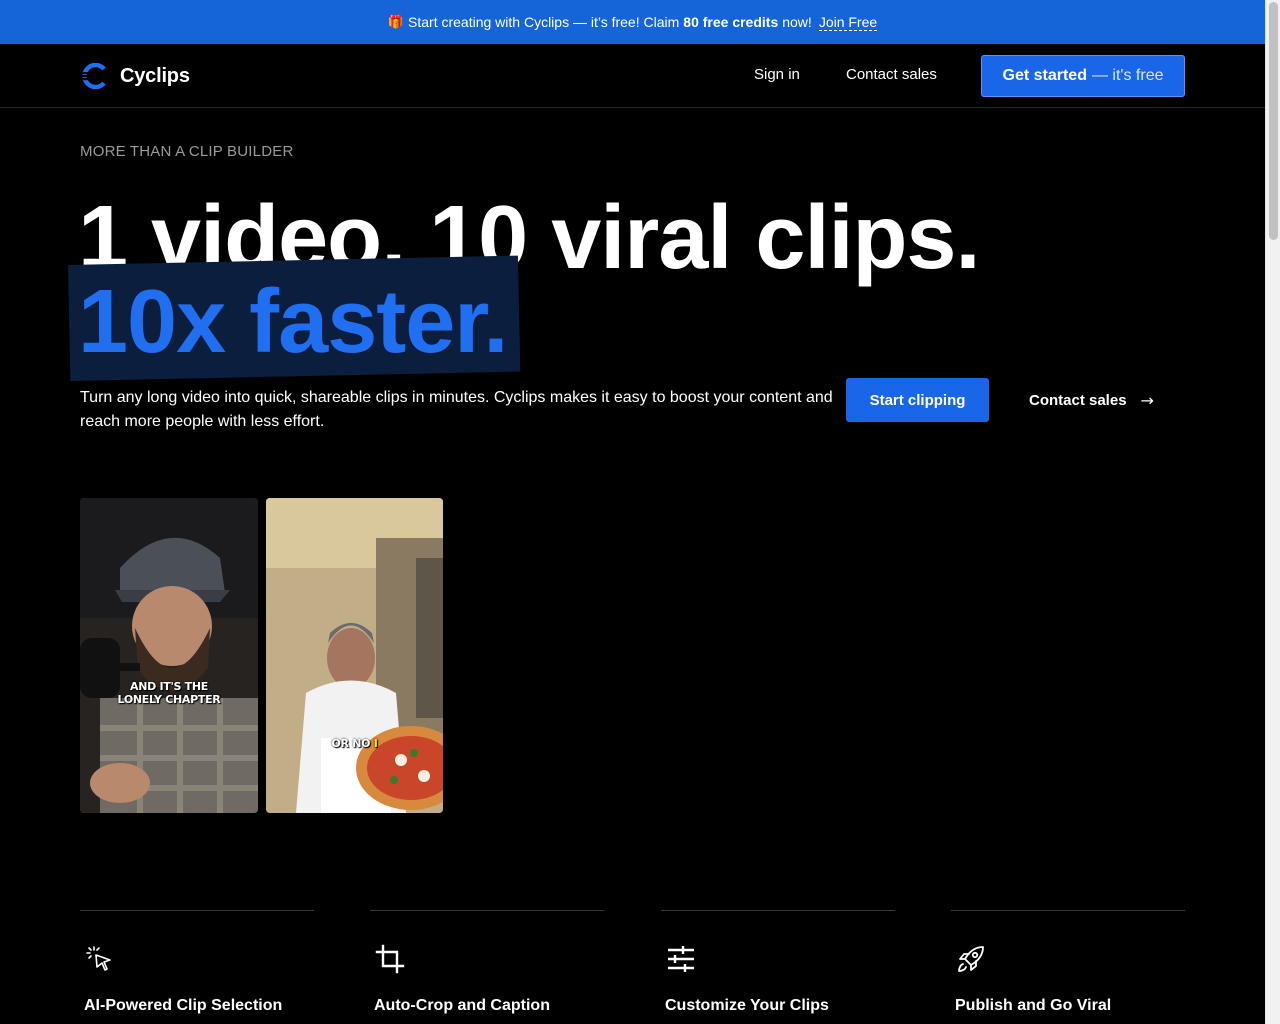 This screenshot has height=1024, width=1280. I want to click on podcast-host-image, so click(169, 655).